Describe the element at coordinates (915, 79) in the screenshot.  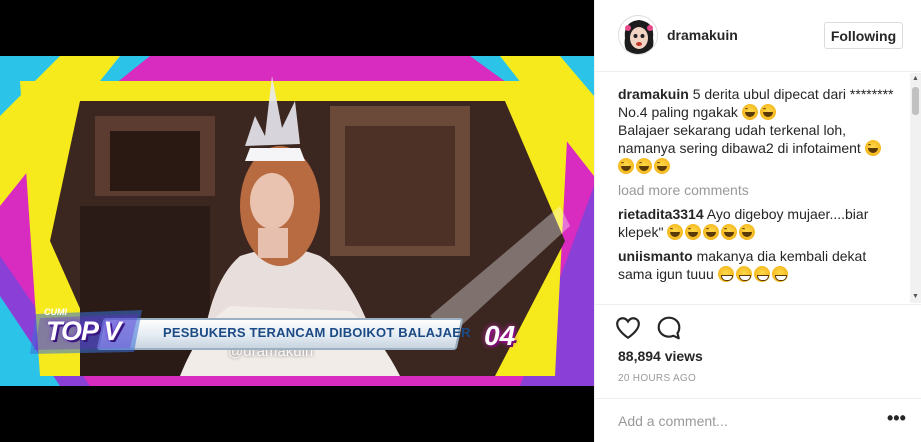
I see `scroll-up-arrow-icon: ▲` at that location.